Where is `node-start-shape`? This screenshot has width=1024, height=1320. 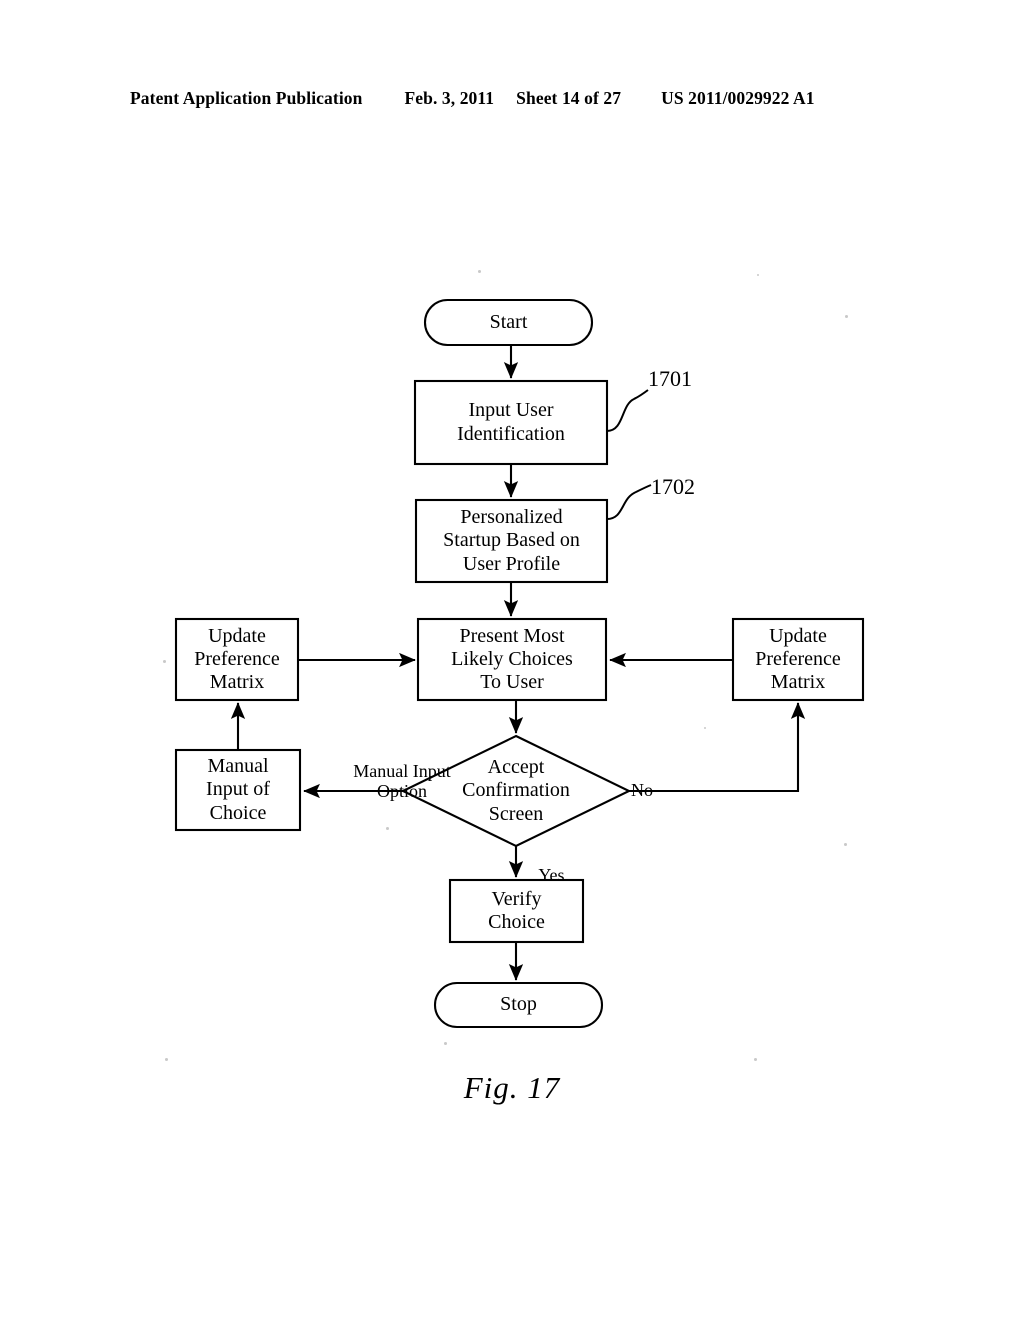 node-start-shape is located at coordinates (508, 322).